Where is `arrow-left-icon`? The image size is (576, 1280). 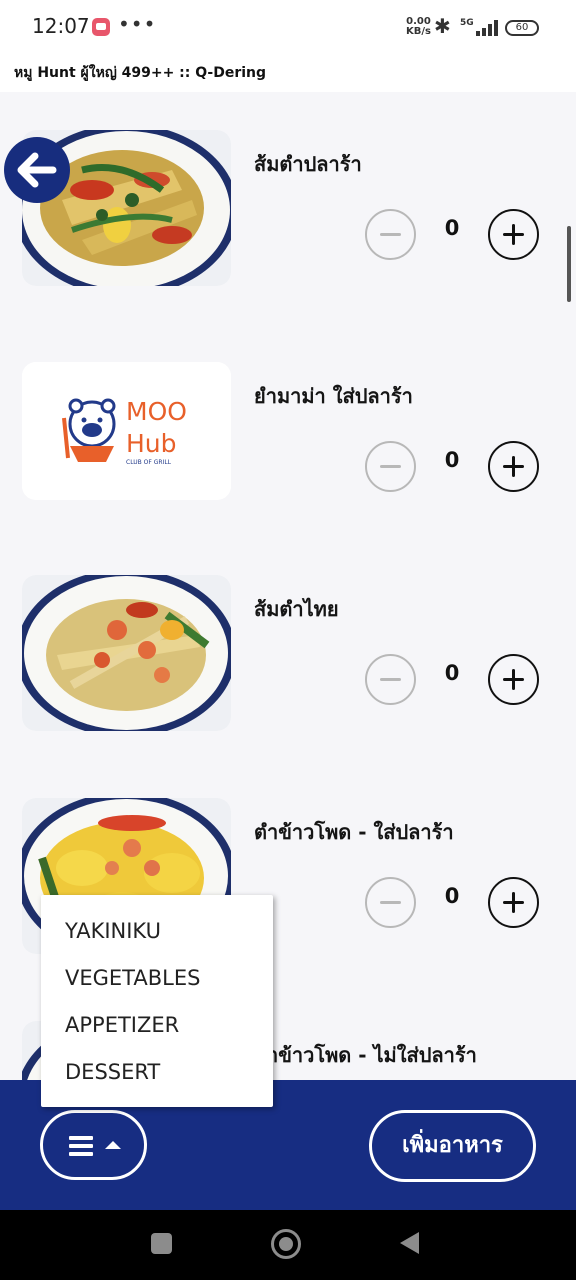
arrow-left-icon is located at coordinates (37, 170).